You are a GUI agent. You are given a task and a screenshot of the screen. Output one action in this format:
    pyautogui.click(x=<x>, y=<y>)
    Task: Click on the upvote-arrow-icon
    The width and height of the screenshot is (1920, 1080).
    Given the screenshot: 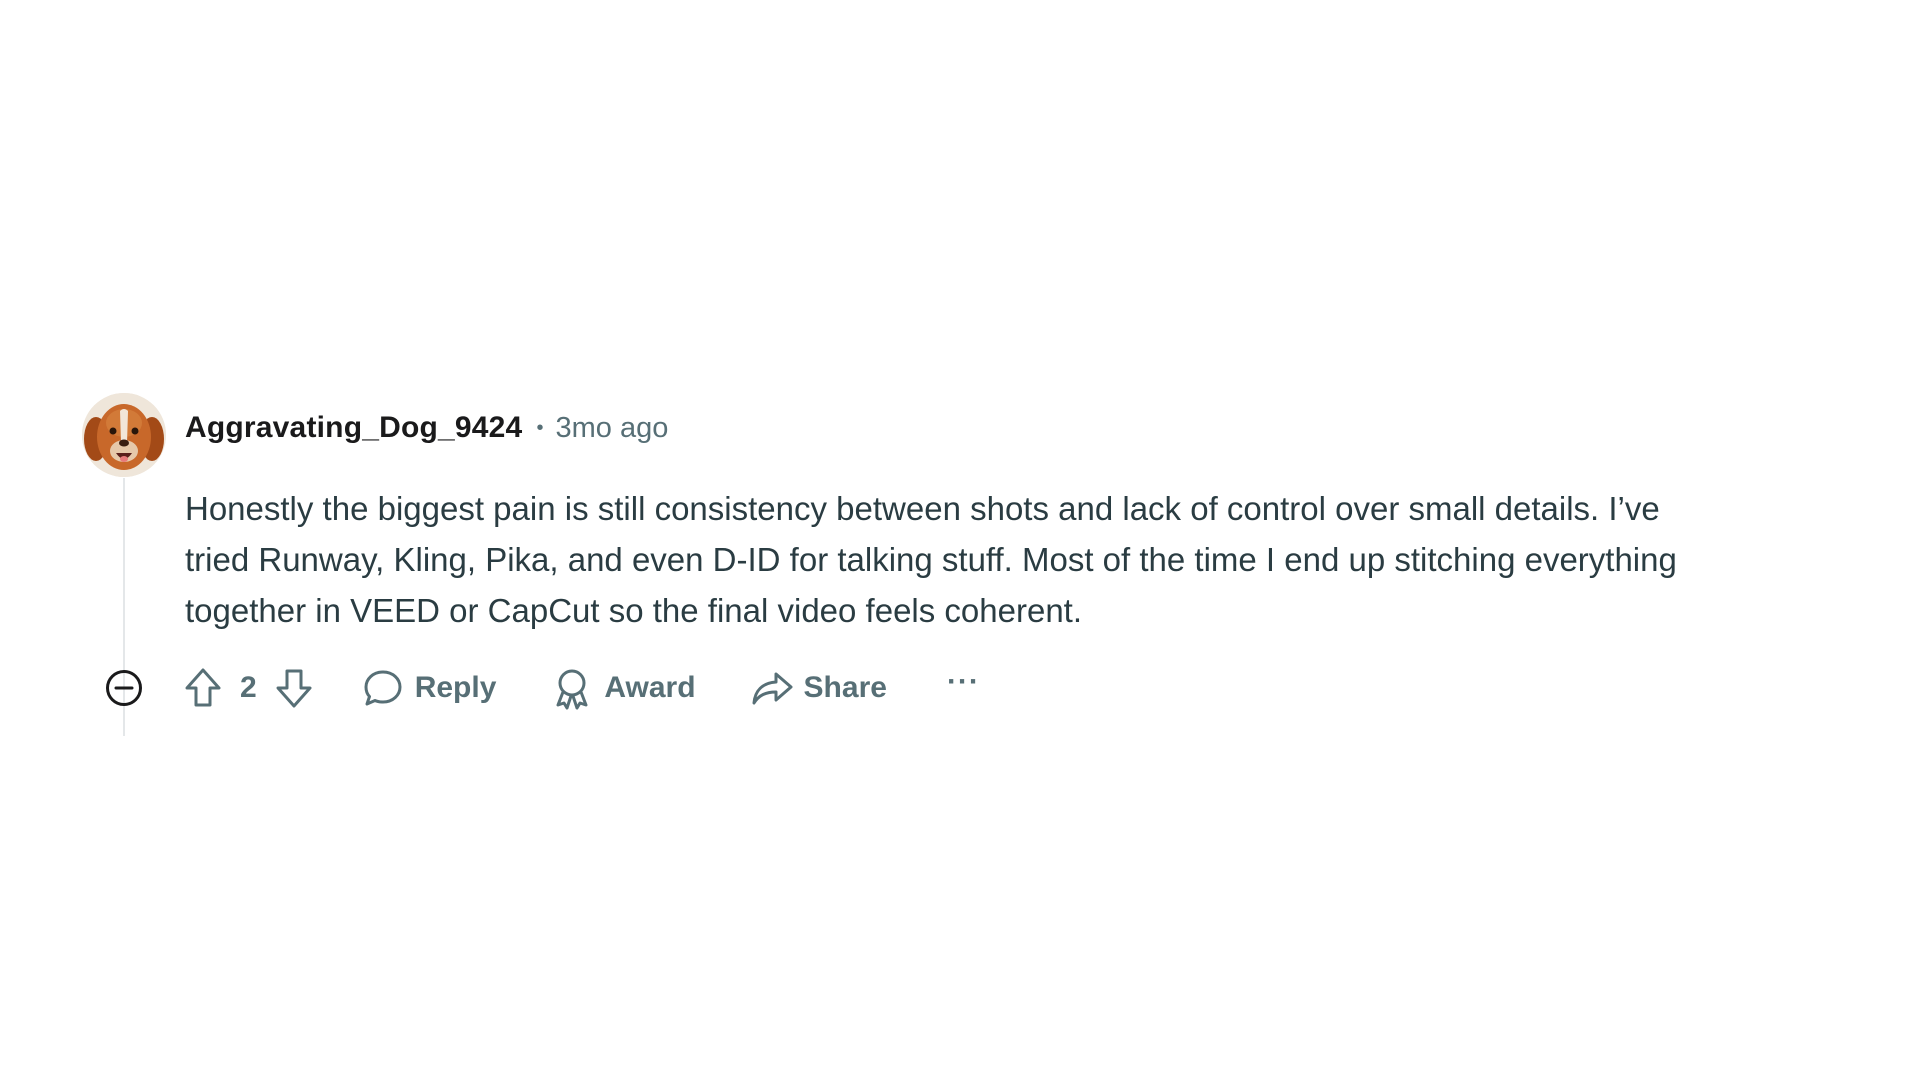 What is the action you would take?
    pyautogui.click(x=203, y=687)
    